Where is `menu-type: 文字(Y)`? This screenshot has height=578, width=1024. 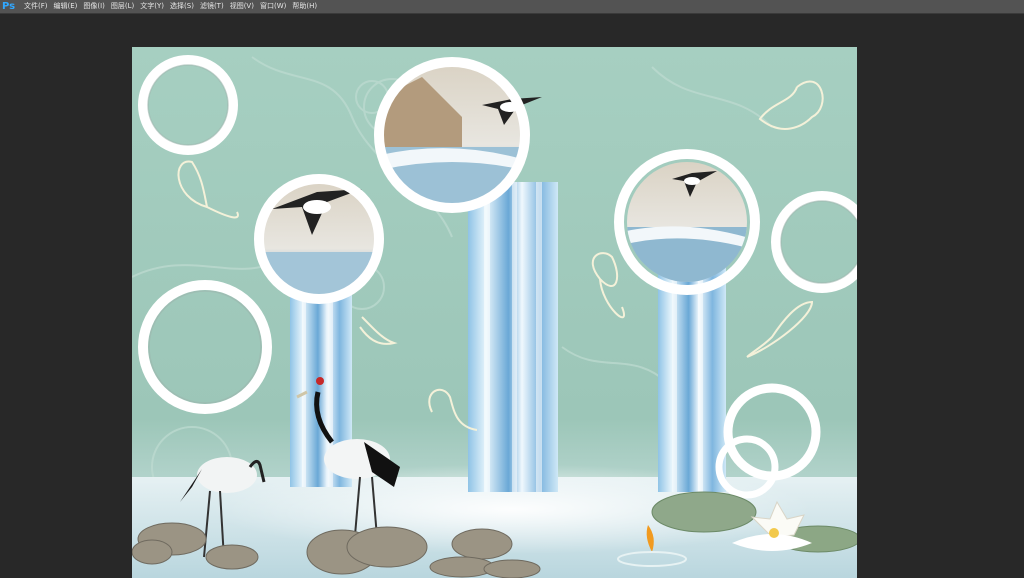 menu-type: 文字(Y) is located at coordinates (152, 6).